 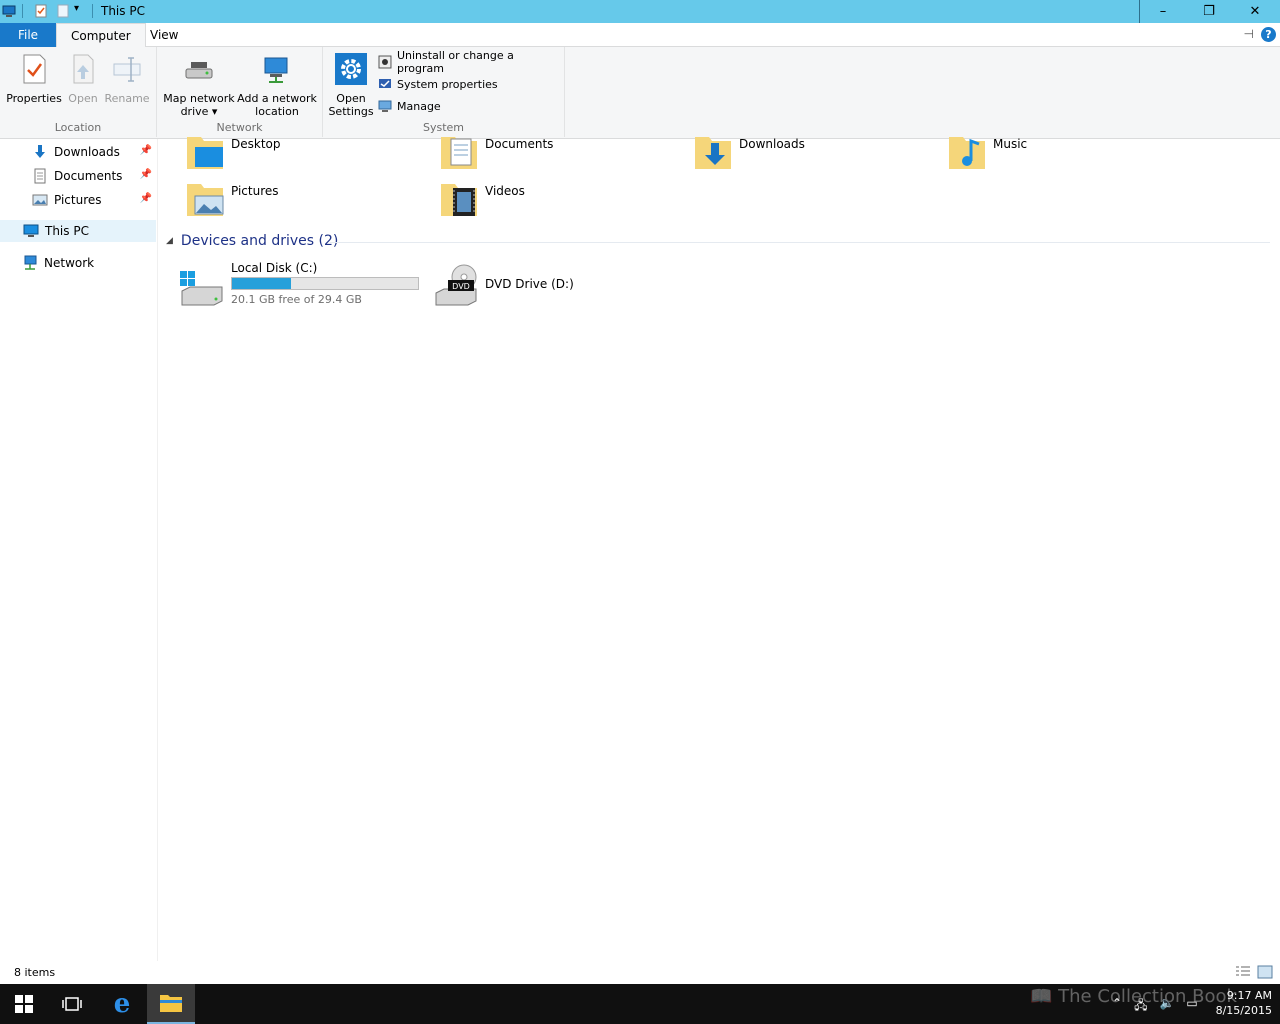 What do you see at coordinates (277, 111) in the screenshot?
I see `add-network-location-label-2: location` at bounding box center [277, 111].